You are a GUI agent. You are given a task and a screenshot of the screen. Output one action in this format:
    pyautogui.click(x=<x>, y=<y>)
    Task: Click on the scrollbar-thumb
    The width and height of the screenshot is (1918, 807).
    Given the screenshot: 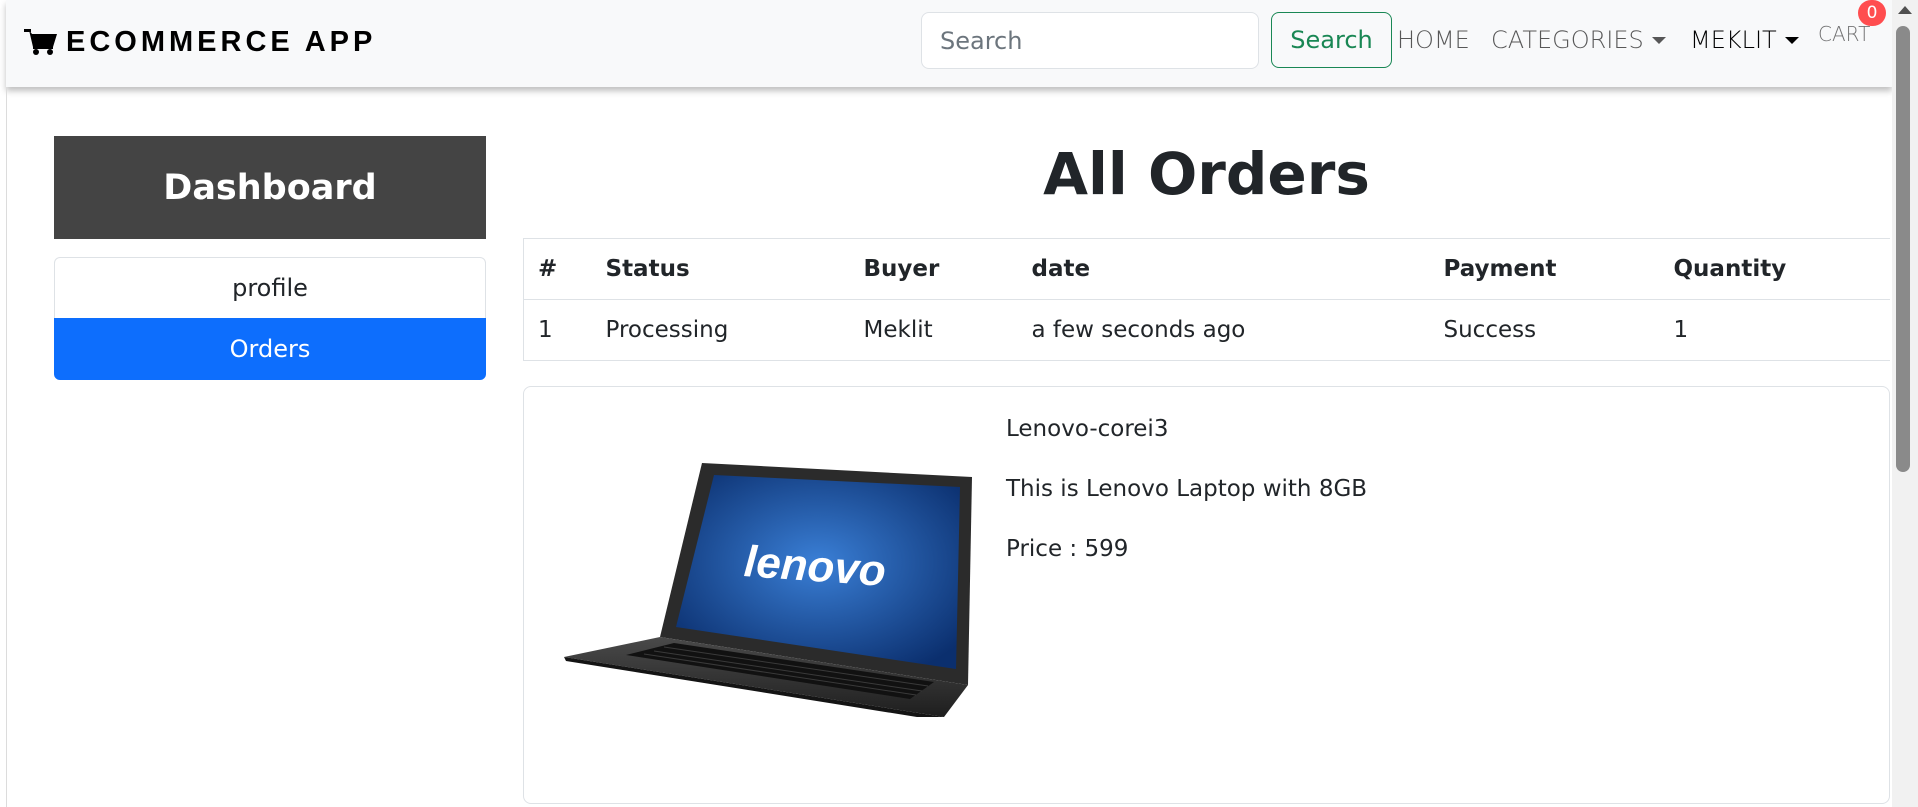 What is the action you would take?
    pyautogui.click(x=1903, y=249)
    